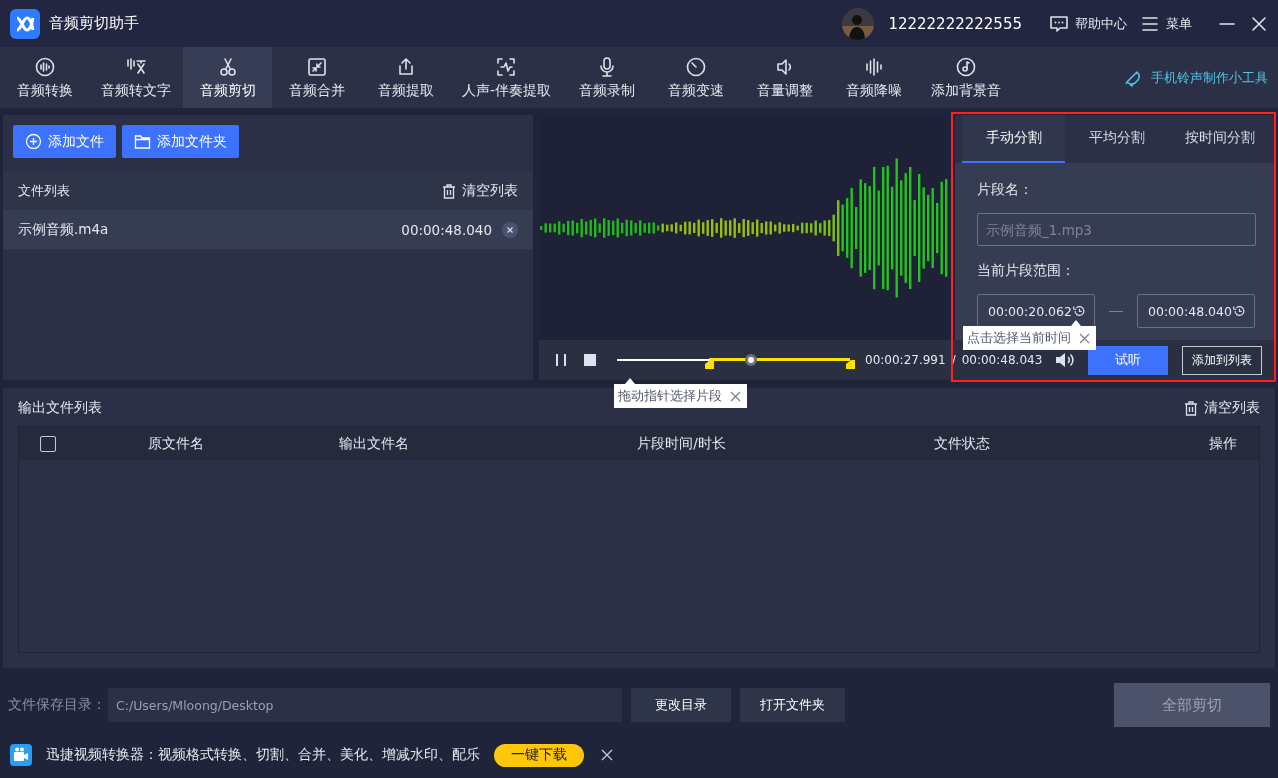 Image resolution: width=1278 pixels, height=778 pixels. I want to click on save-path-field: C:/Users/Mloong/Desktop, so click(365, 705).